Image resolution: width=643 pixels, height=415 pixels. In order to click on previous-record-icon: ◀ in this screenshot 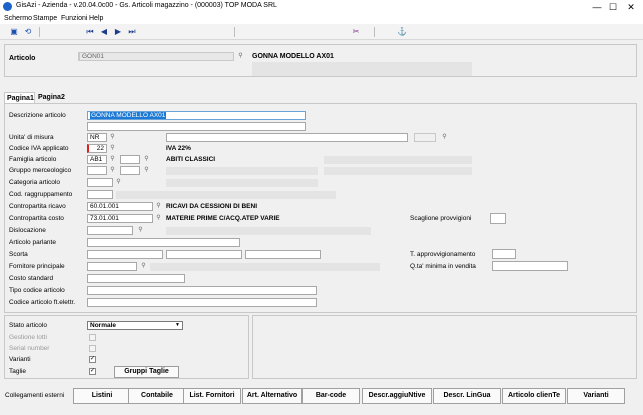, I will do `click(104, 31)`.